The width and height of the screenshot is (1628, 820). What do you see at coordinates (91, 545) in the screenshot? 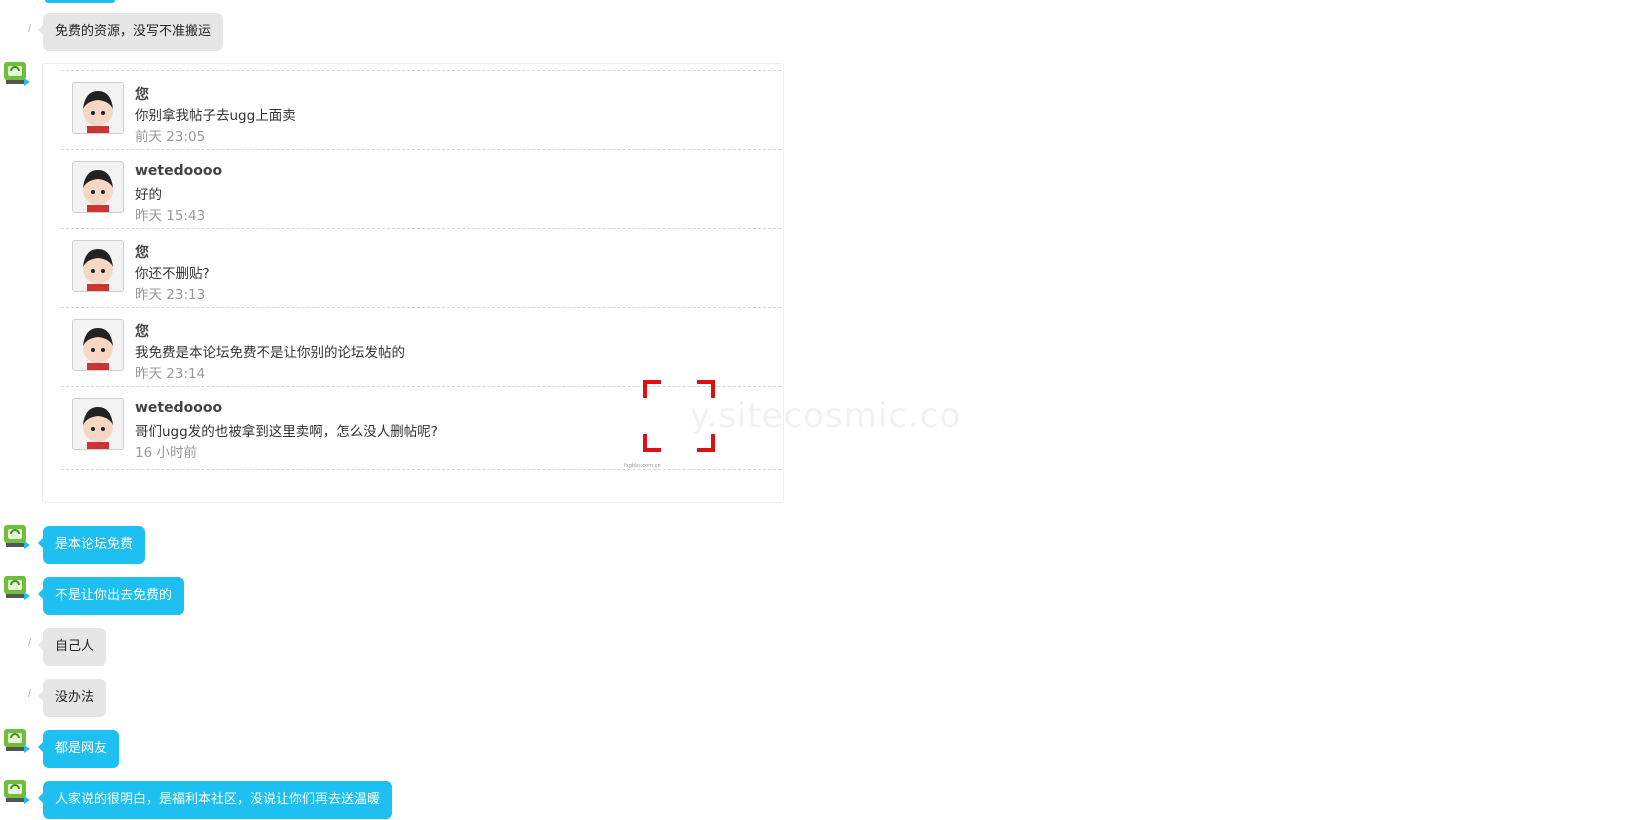
I see `chat-bubble: 是本论坛免费` at bounding box center [91, 545].